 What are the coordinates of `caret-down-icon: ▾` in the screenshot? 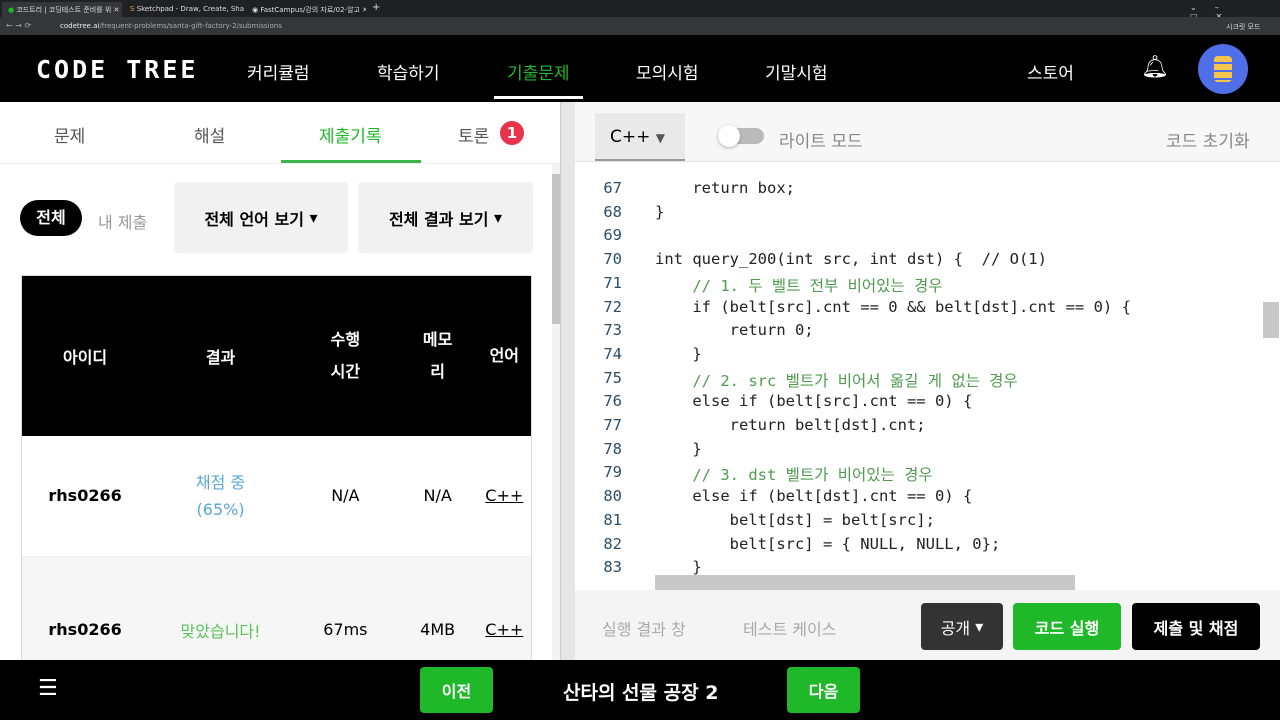 It's located at (313, 217).